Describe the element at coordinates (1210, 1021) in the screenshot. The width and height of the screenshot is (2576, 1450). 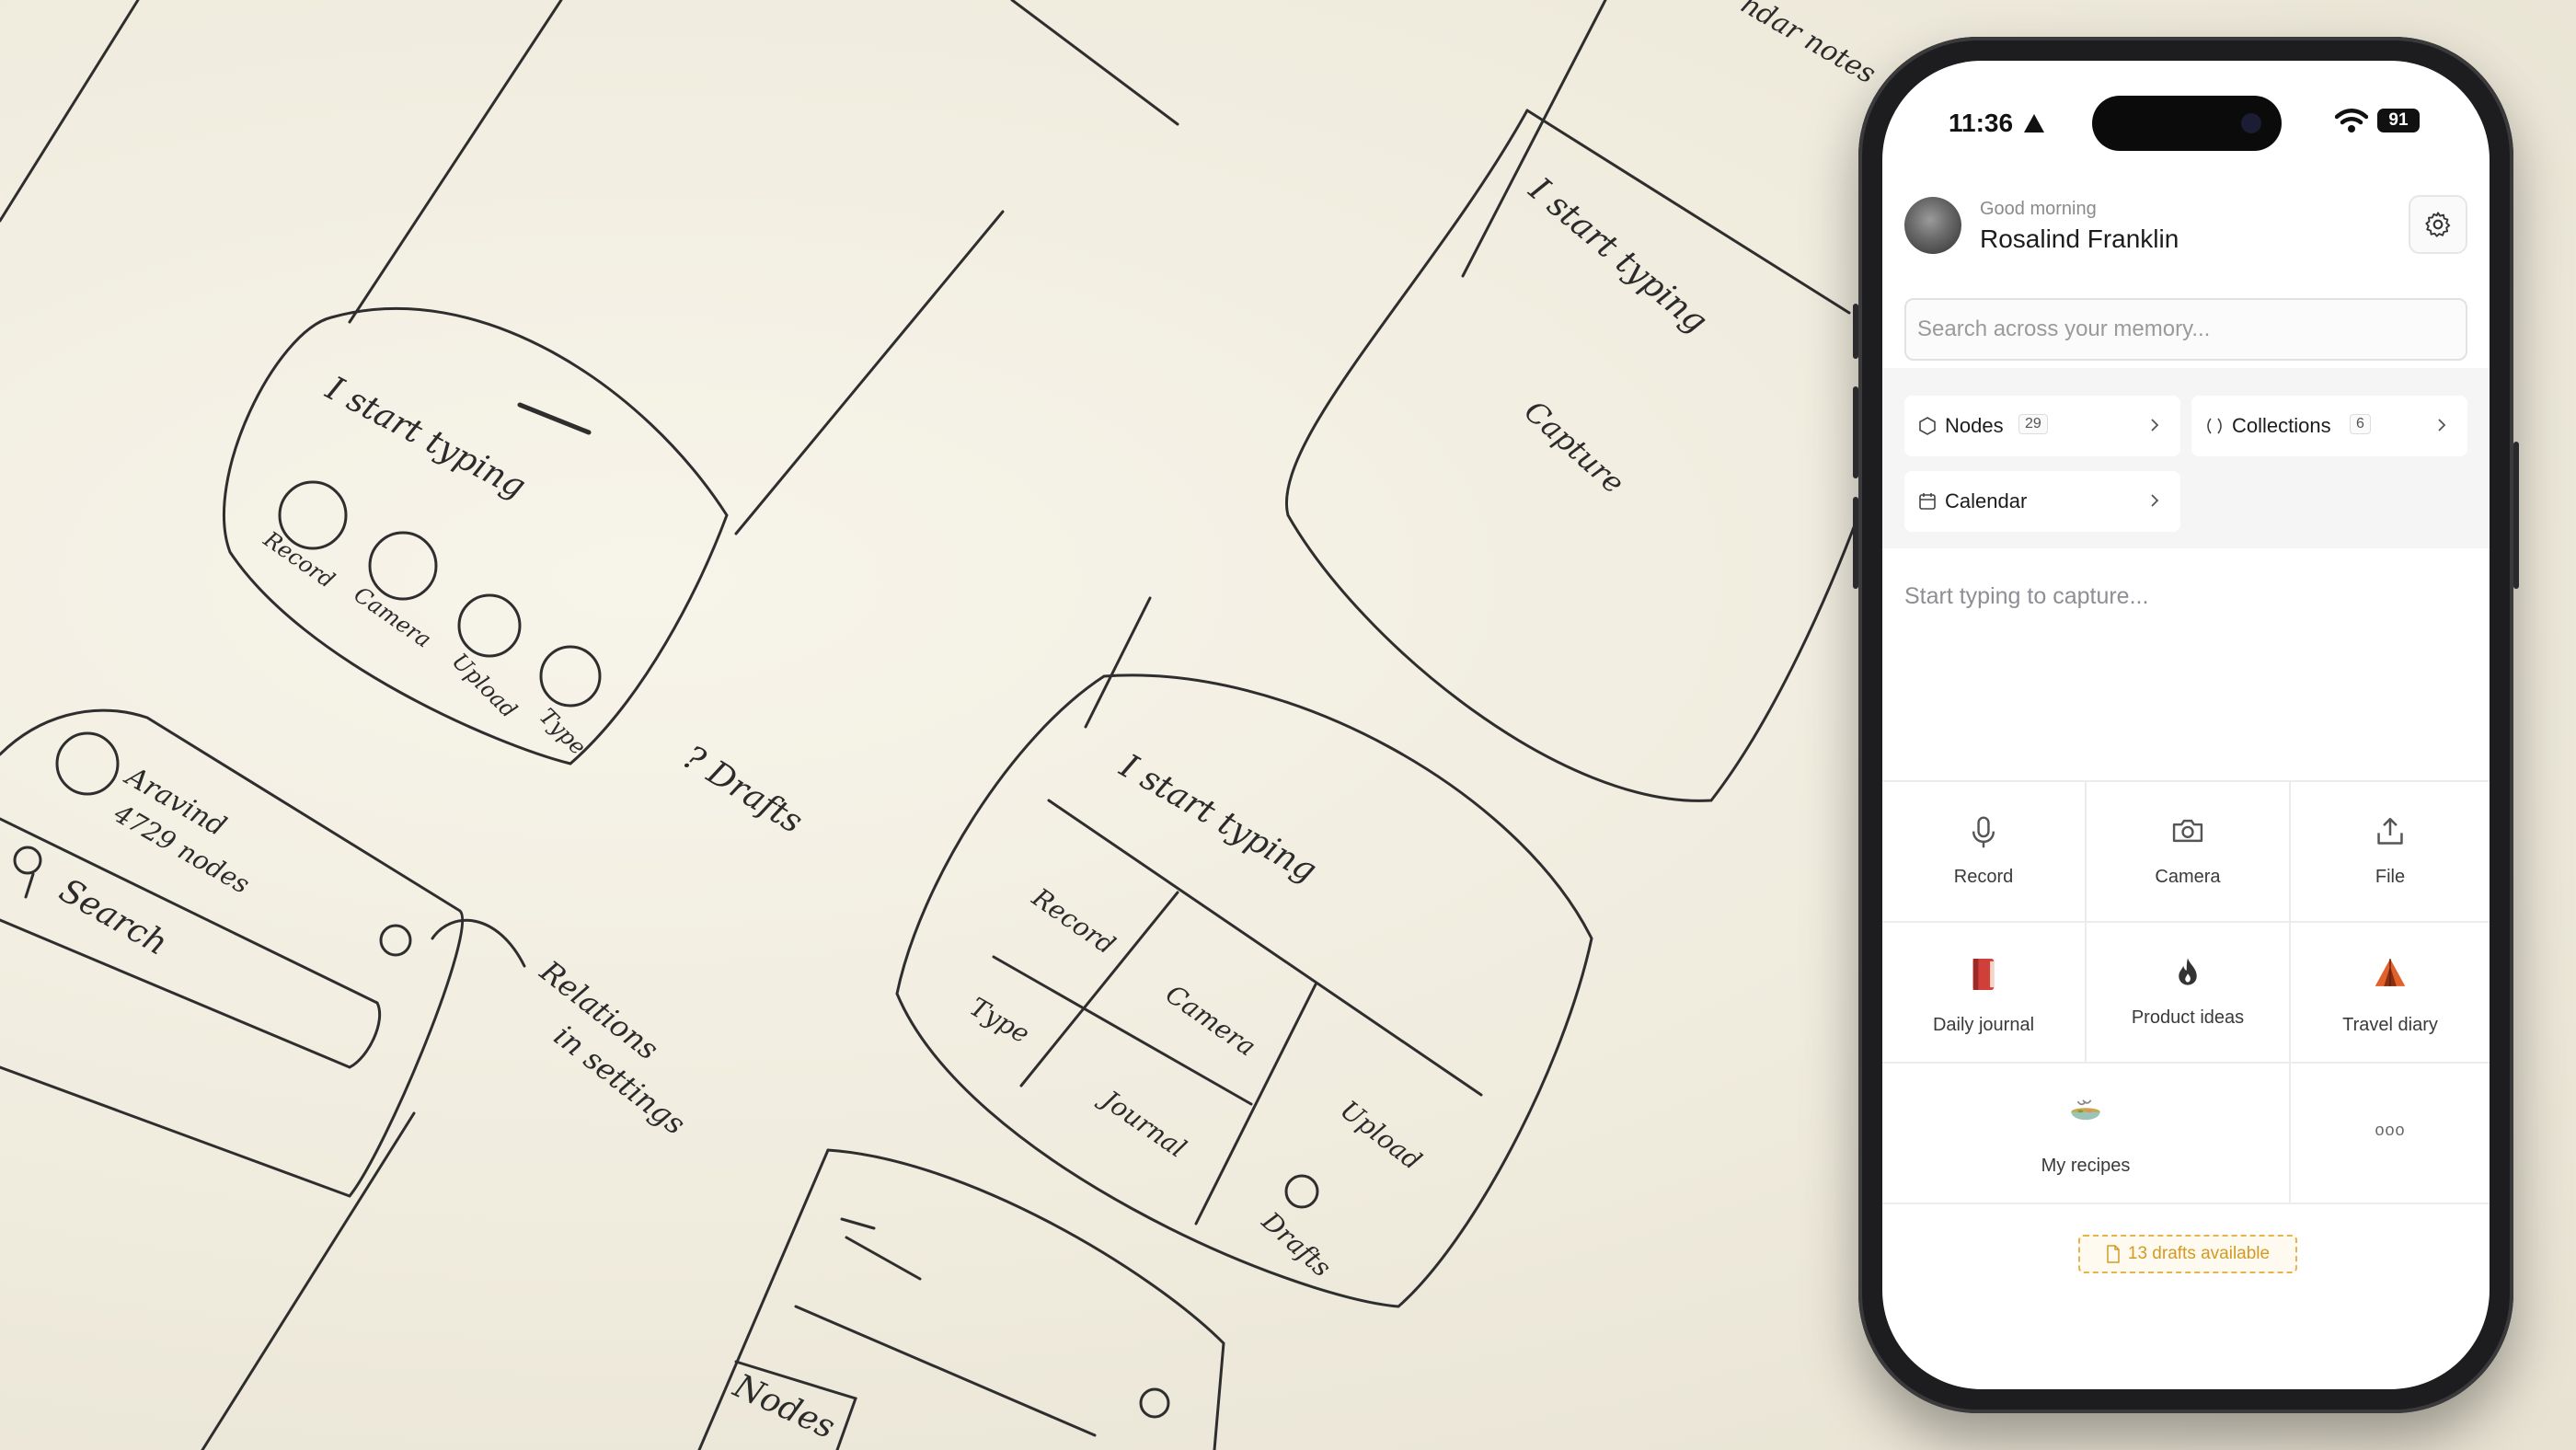
I see `sketch-c-camera: Camera` at that location.